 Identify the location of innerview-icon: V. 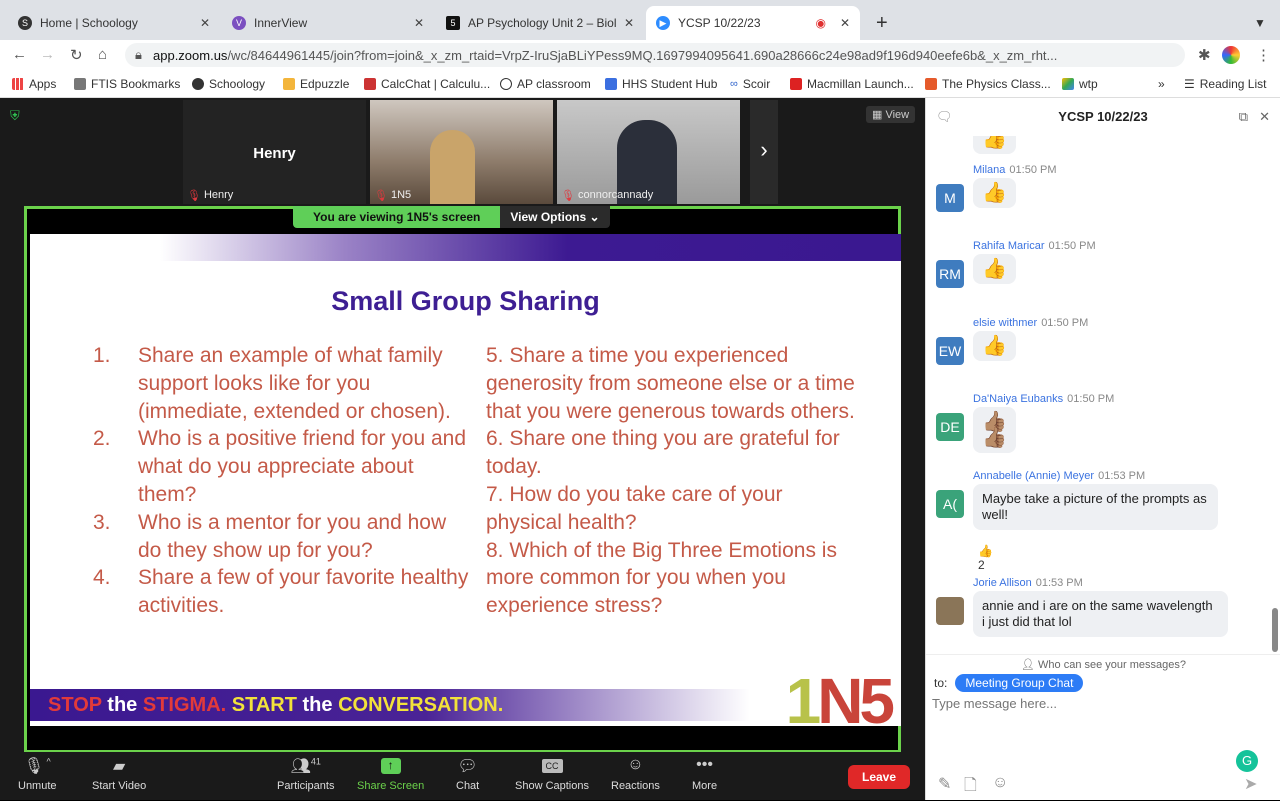
(239, 23).